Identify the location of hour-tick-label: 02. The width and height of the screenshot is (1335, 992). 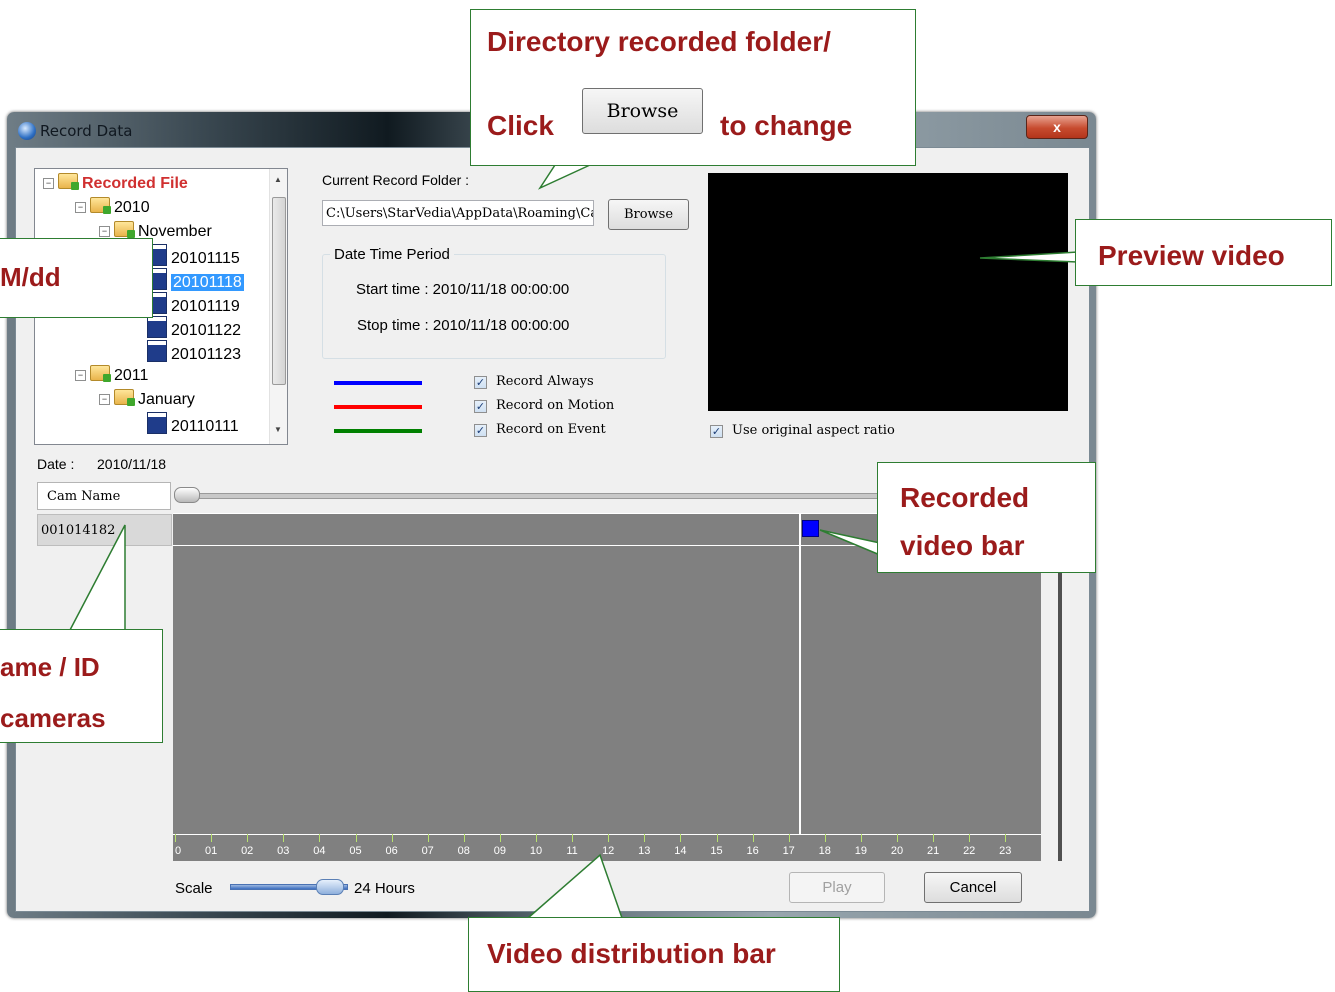
(247, 851).